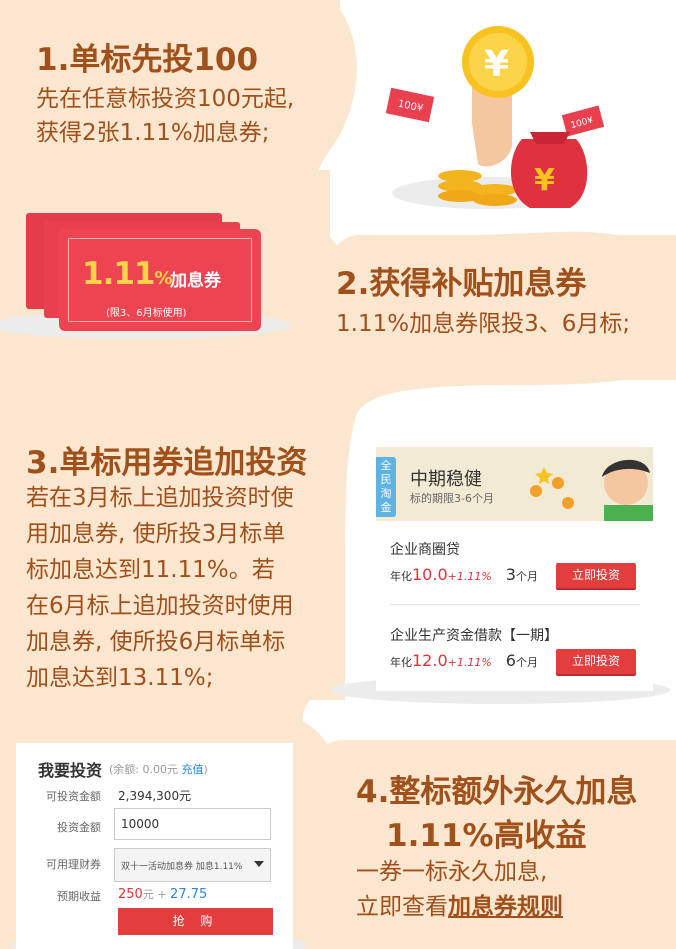 The image size is (676, 949). I want to click on month-unit-1: 个月, so click(526, 576).